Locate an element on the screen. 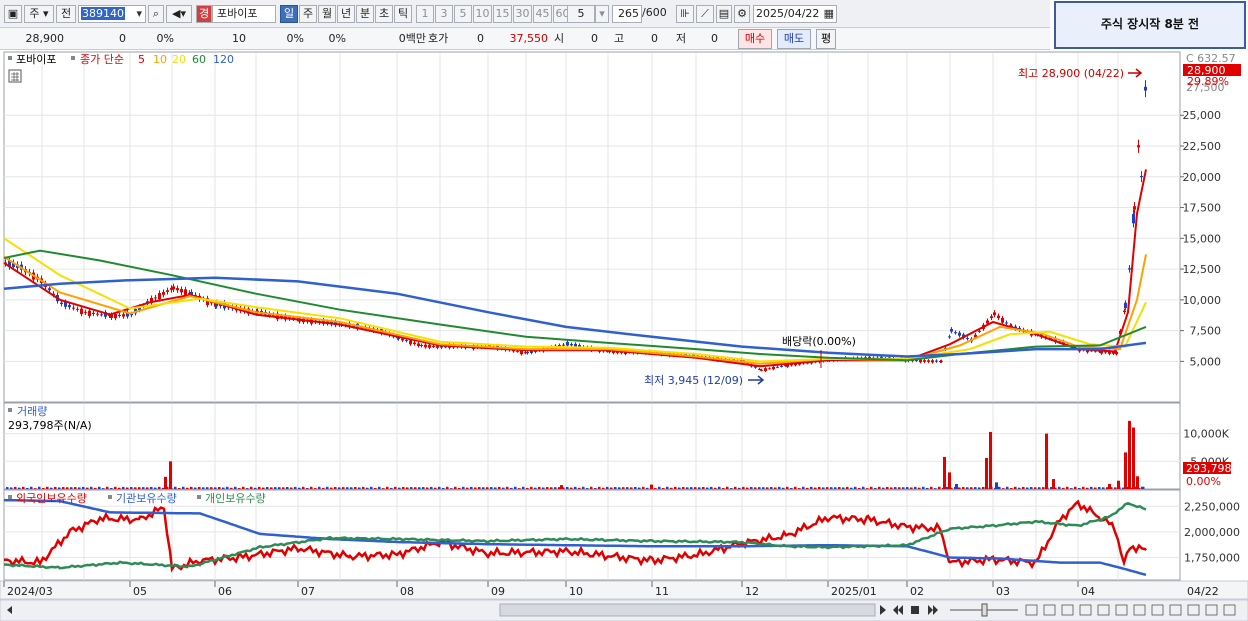  y-tick-label: 20,000 is located at coordinates (1202, 177).